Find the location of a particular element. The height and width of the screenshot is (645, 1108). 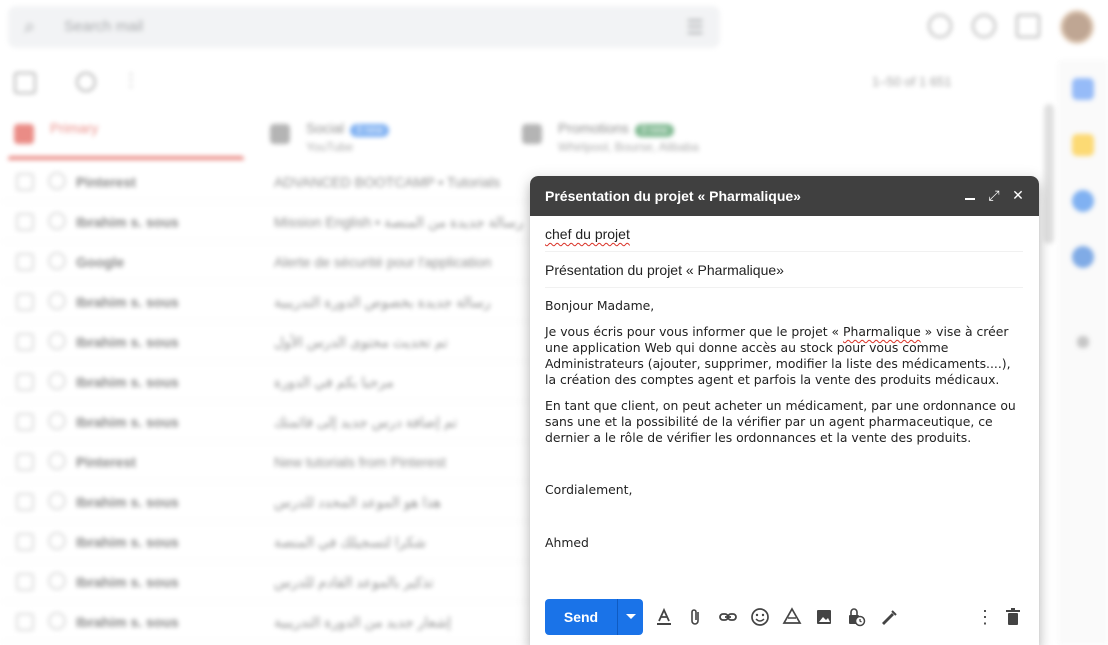

row-subject: Mission English • رسالة جديدة من المنصة is located at coordinates (399, 222).